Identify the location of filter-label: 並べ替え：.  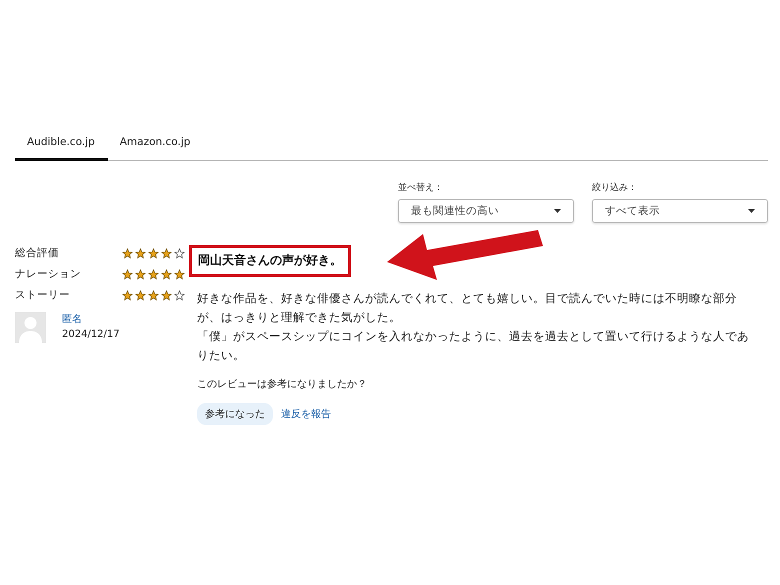
(421, 188).